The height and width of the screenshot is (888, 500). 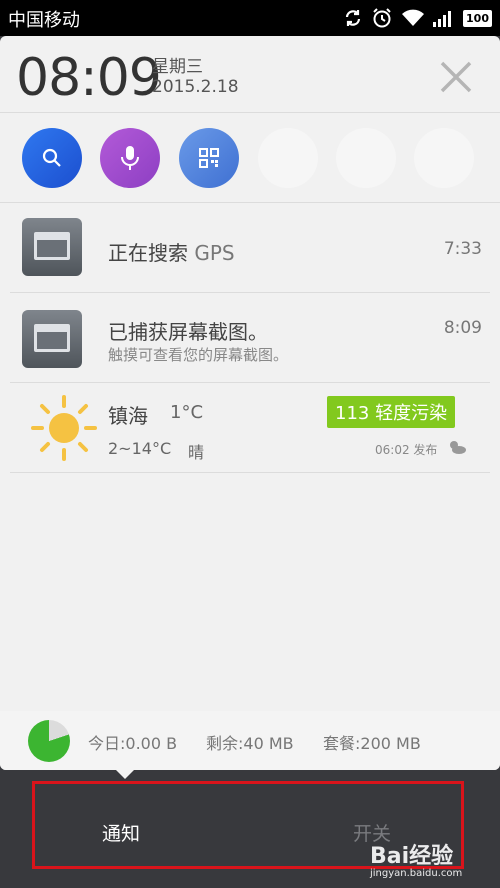 What do you see at coordinates (125, 774) in the screenshot?
I see `tab-indicator-caret` at bounding box center [125, 774].